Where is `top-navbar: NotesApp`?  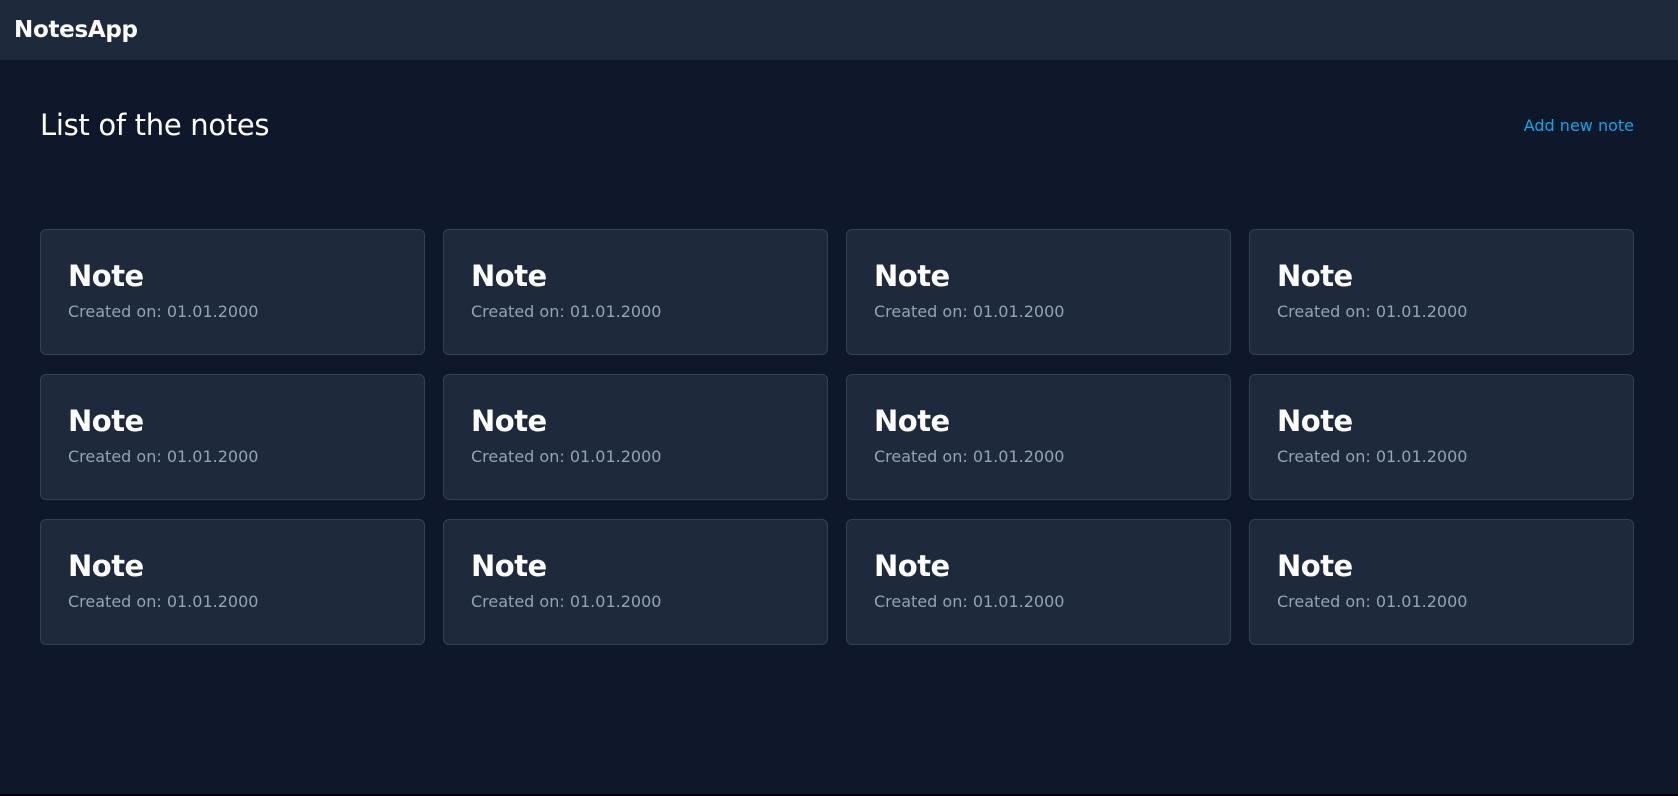 top-navbar: NotesApp is located at coordinates (839, 30).